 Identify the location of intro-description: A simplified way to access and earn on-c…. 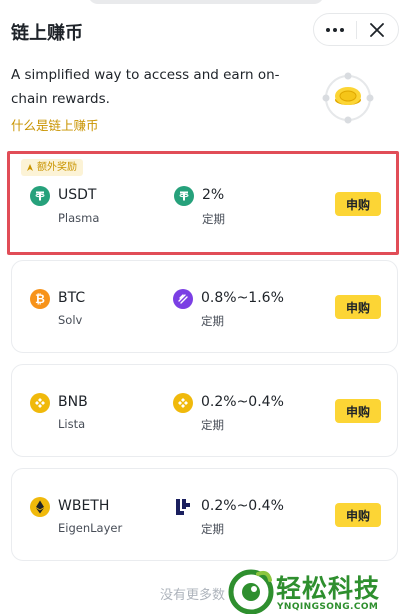
(145, 87).